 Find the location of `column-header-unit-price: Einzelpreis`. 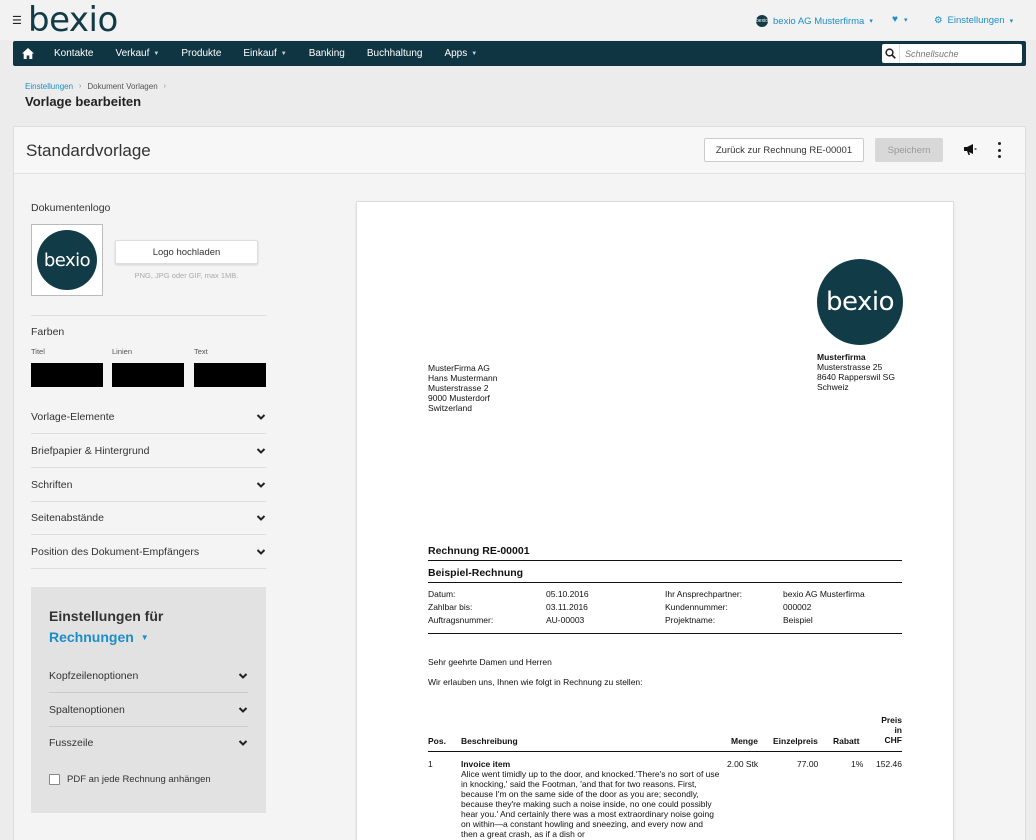

column-header-unit-price: Einzelpreis is located at coordinates (795, 741).